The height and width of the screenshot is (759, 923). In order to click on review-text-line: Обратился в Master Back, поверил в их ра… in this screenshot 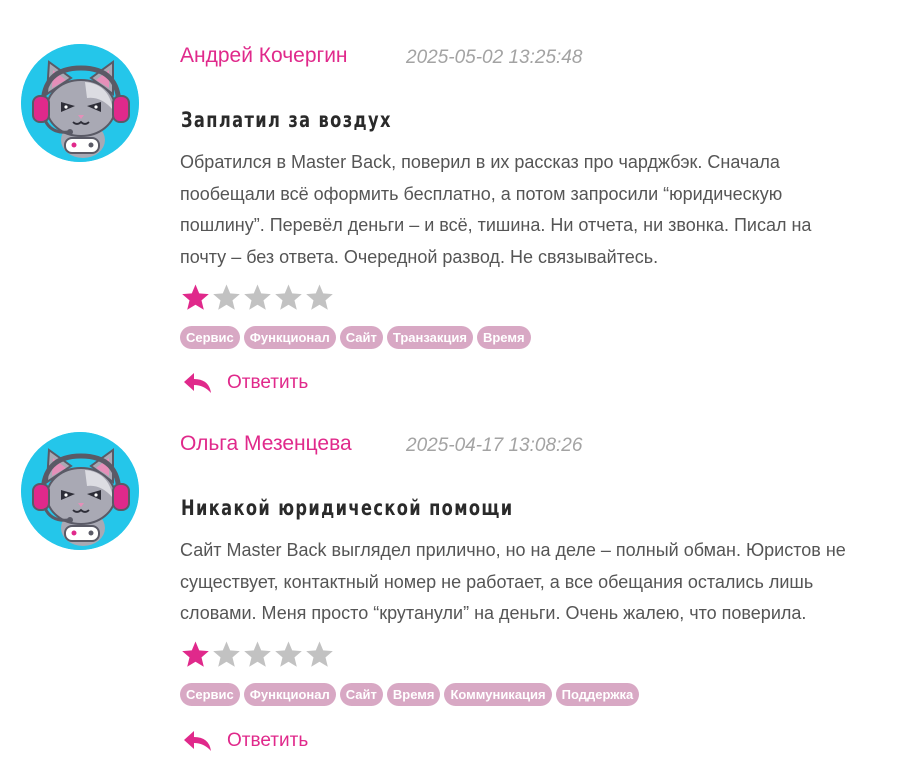, I will do `click(480, 162)`.